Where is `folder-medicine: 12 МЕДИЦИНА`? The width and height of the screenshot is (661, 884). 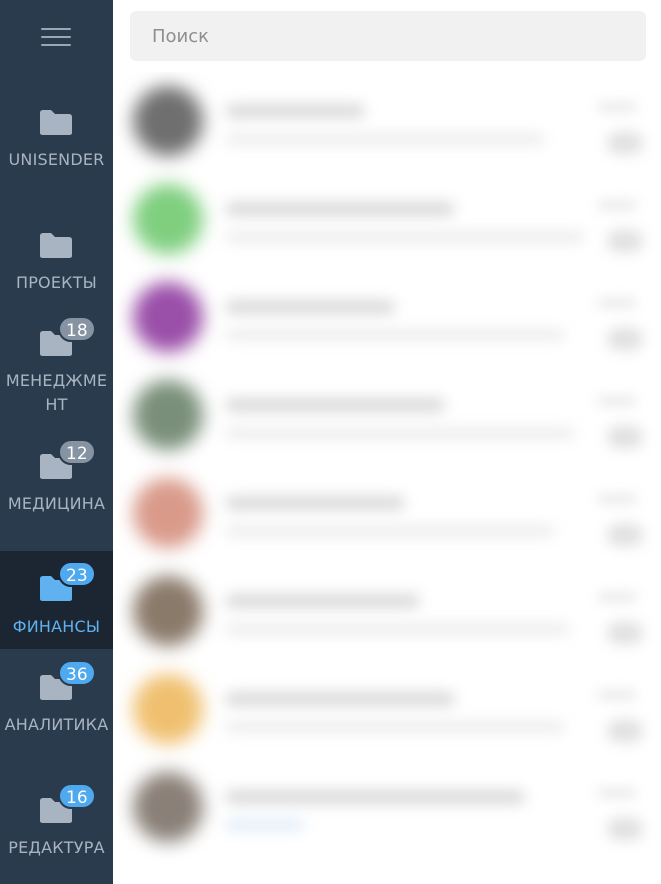
folder-medicine: 12 МЕДИЦИНА is located at coordinates (56, 493).